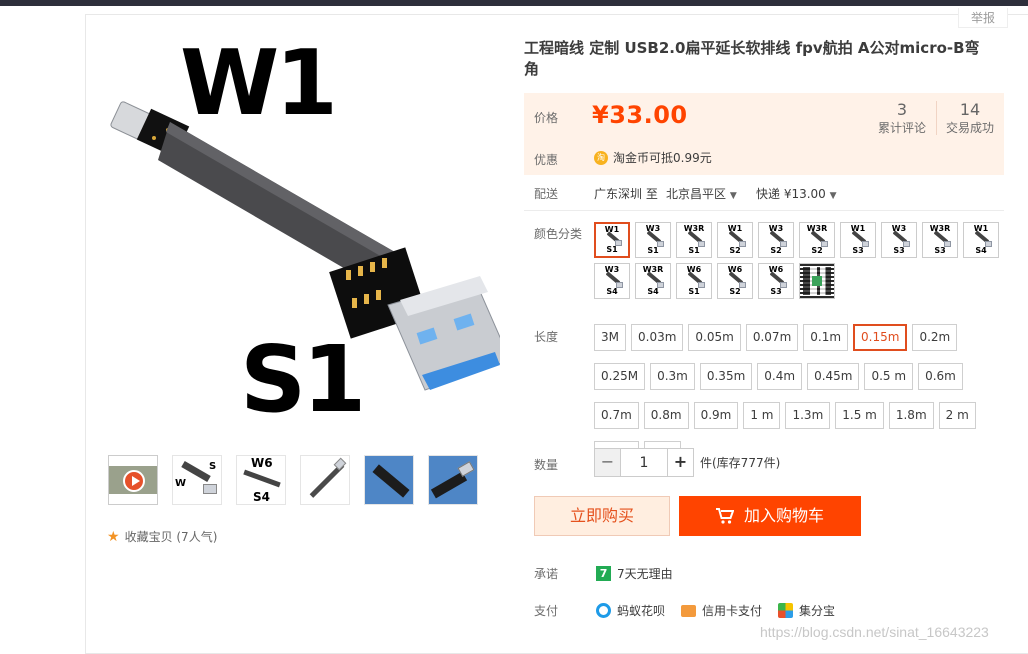 This screenshot has height=654, width=1028. What do you see at coordinates (817, 240) in the screenshot?
I see `color-option: W3R S2` at bounding box center [817, 240].